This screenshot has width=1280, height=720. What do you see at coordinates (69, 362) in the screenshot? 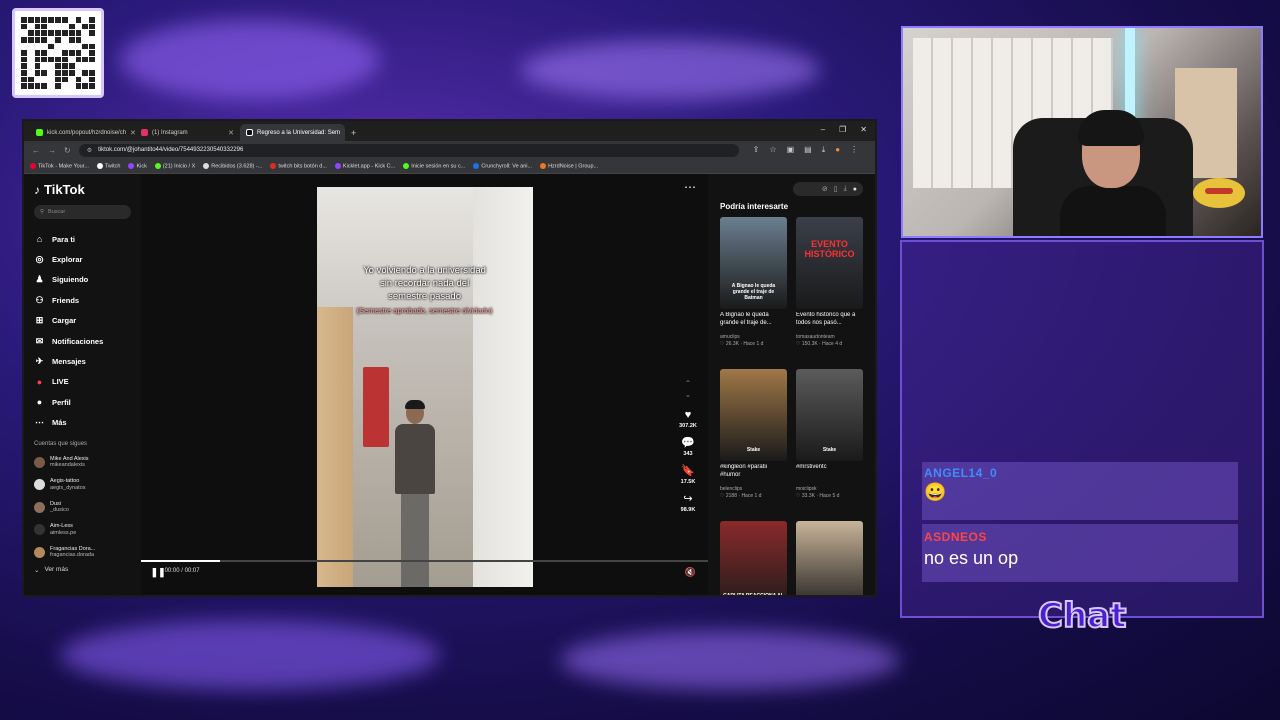
I see `nav-label: Mensajes` at bounding box center [69, 362].